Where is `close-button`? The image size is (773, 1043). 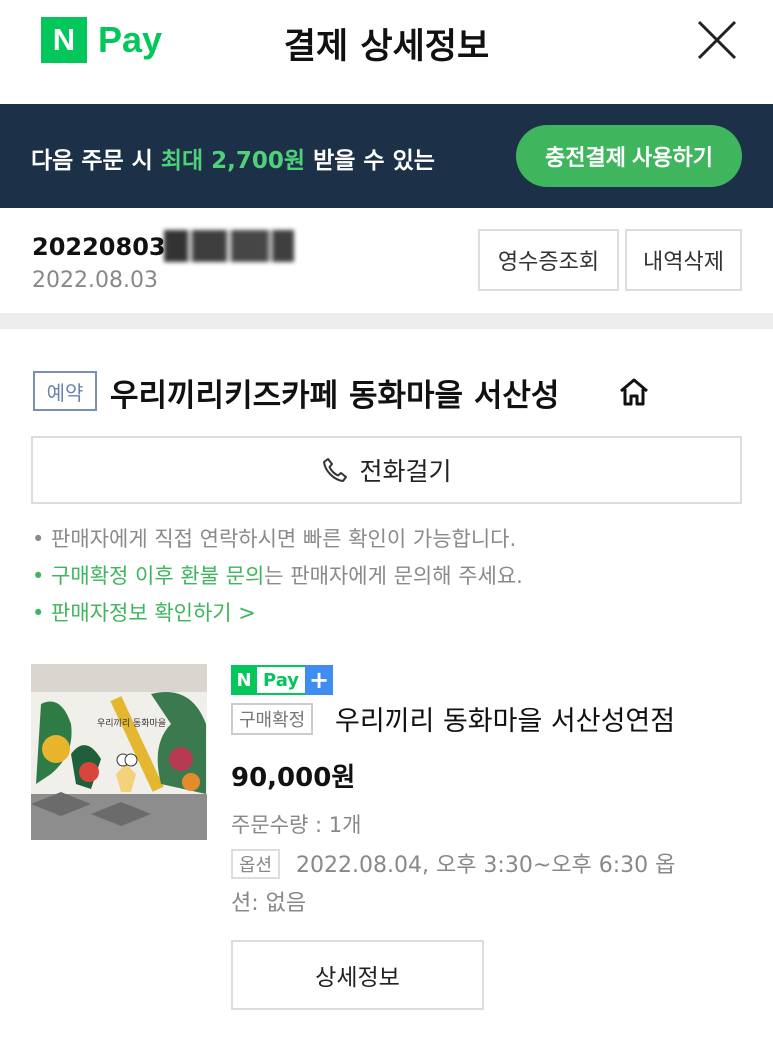 close-button is located at coordinates (717, 40).